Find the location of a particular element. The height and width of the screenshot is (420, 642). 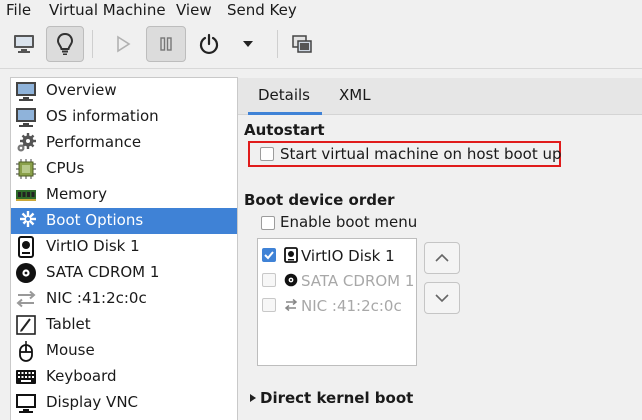

sidebar-item-label: Performance is located at coordinates (94, 142).